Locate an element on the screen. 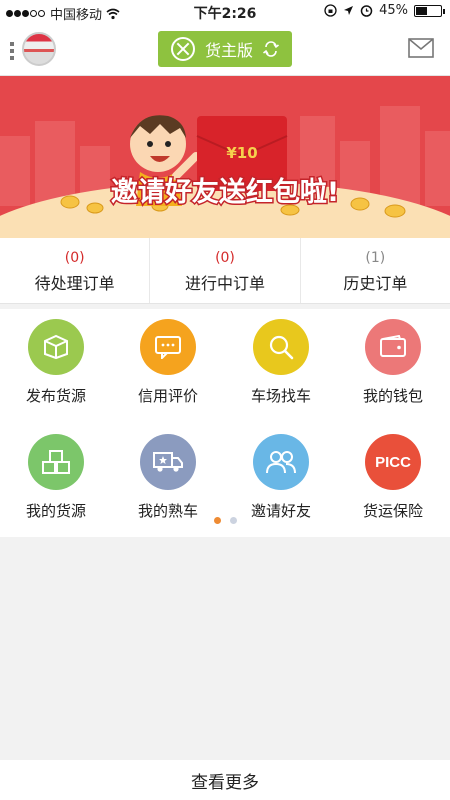 The height and width of the screenshot is (800, 450). switch-arrows-icon is located at coordinates (271, 49).